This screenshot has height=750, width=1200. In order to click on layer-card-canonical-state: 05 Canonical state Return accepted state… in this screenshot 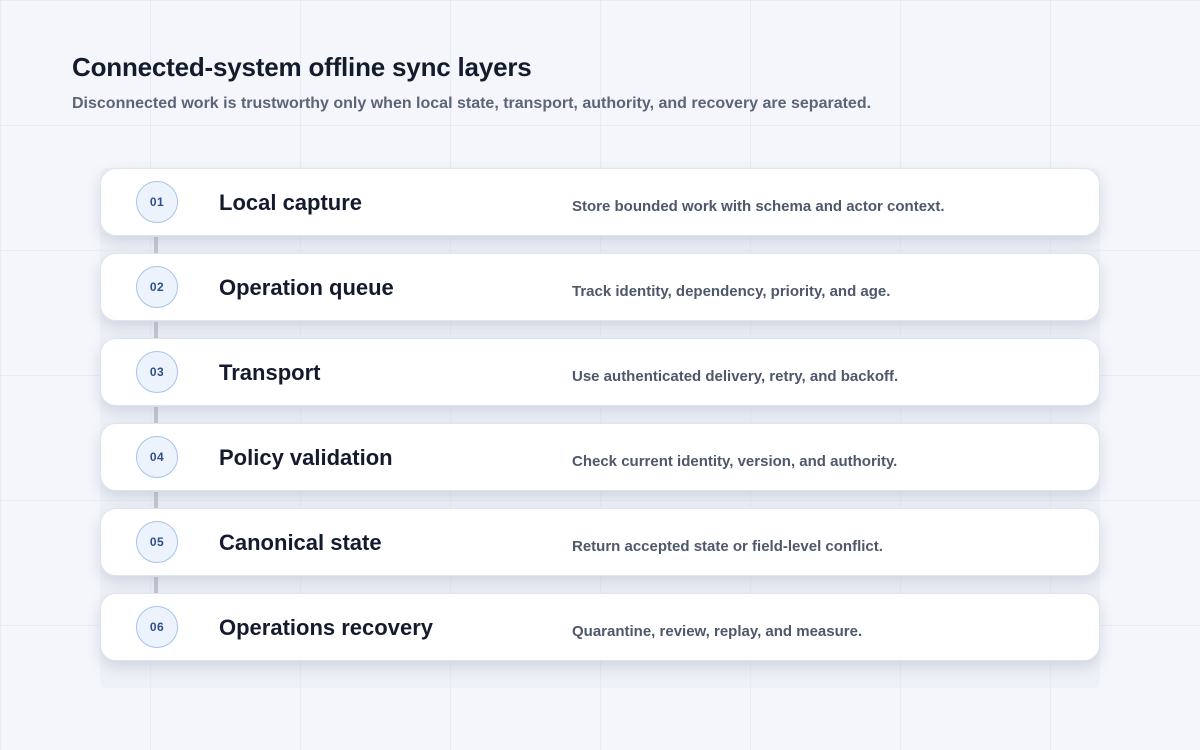, I will do `click(600, 542)`.